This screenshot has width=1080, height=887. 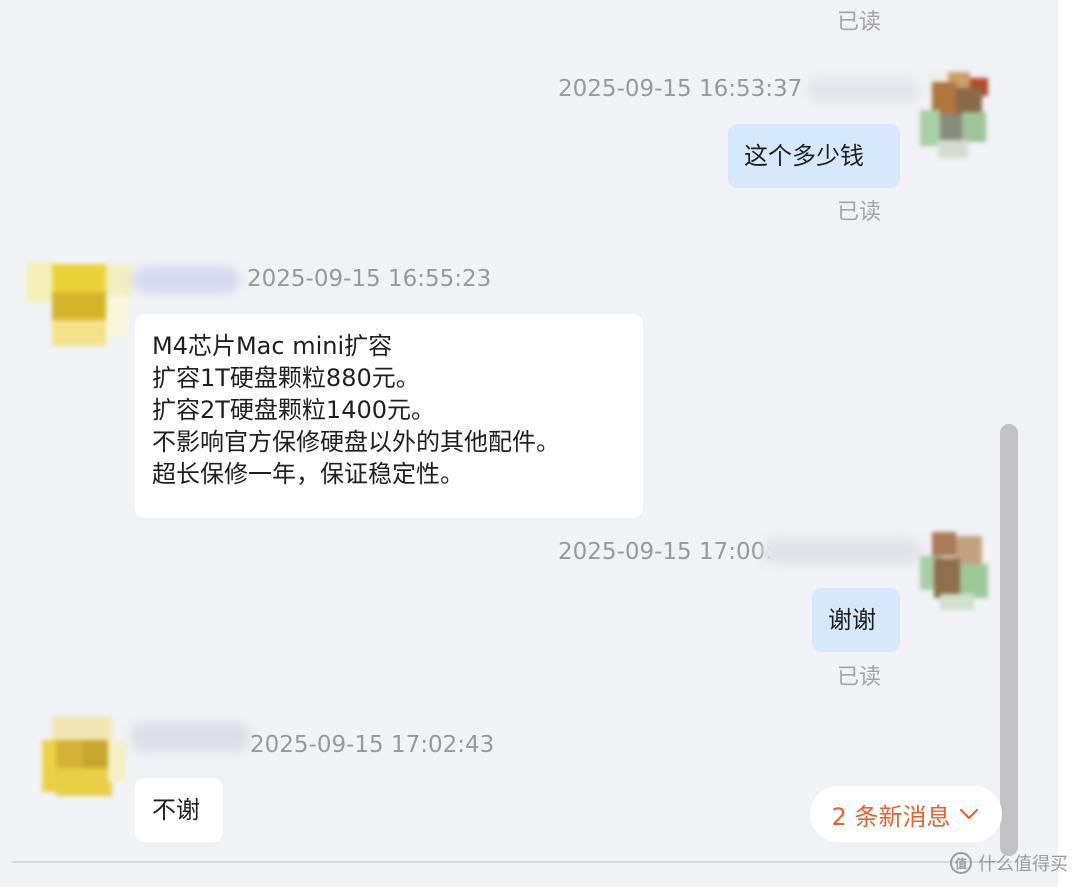 I want to click on chevron-down-icon, so click(x=969, y=814).